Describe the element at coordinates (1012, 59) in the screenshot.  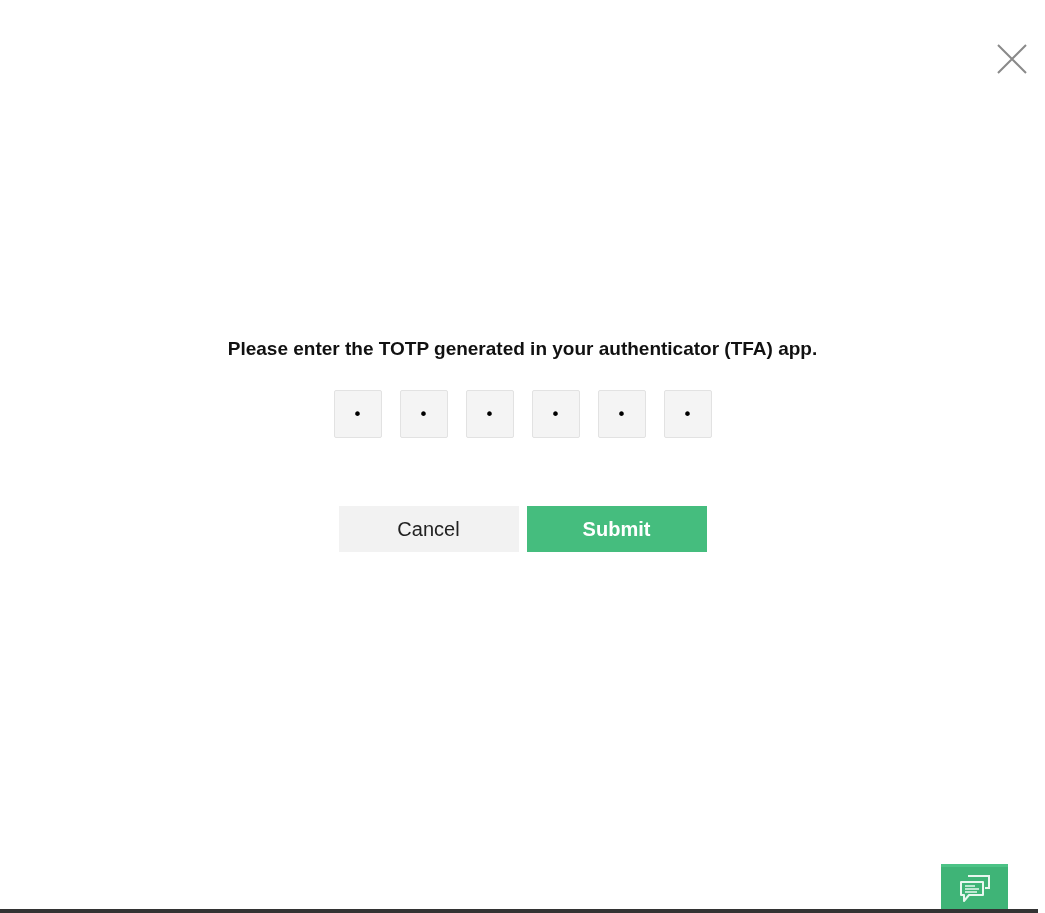
I see `close-icon` at that location.